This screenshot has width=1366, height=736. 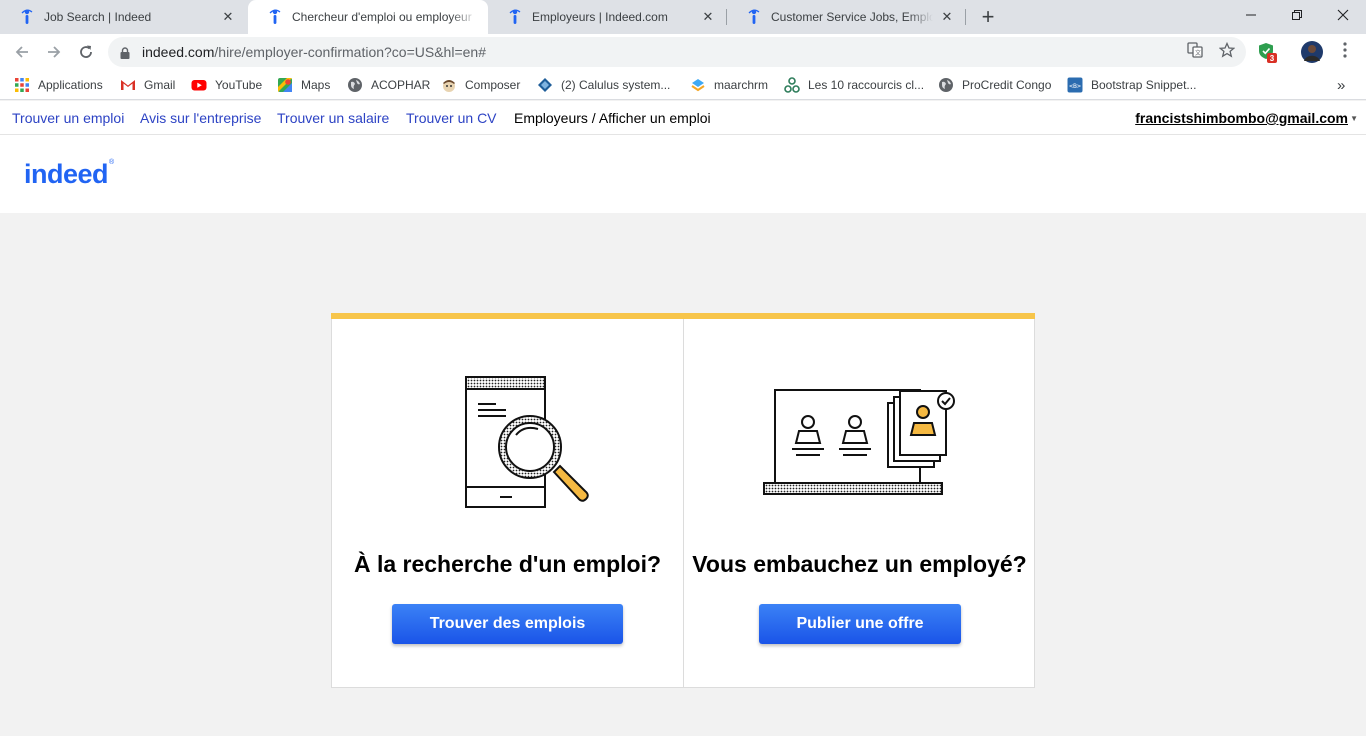 What do you see at coordinates (68, 118) in the screenshot?
I see `nav-trouver-emploi: Trouver un emploi` at bounding box center [68, 118].